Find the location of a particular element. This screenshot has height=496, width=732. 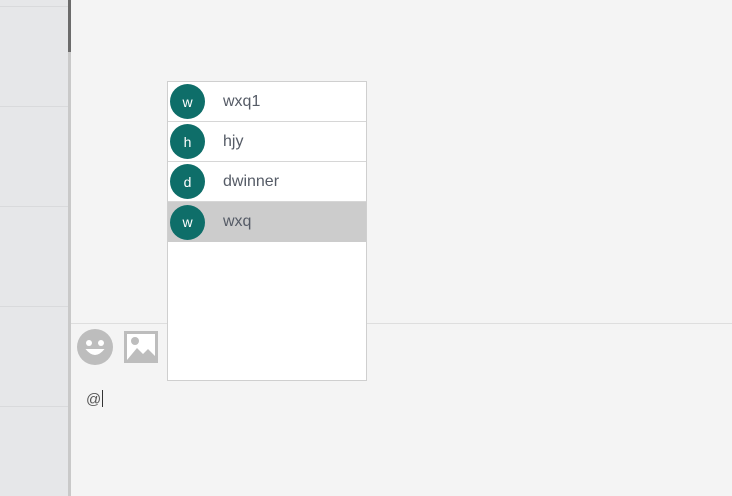

mention-name: wxq is located at coordinates (237, 221).